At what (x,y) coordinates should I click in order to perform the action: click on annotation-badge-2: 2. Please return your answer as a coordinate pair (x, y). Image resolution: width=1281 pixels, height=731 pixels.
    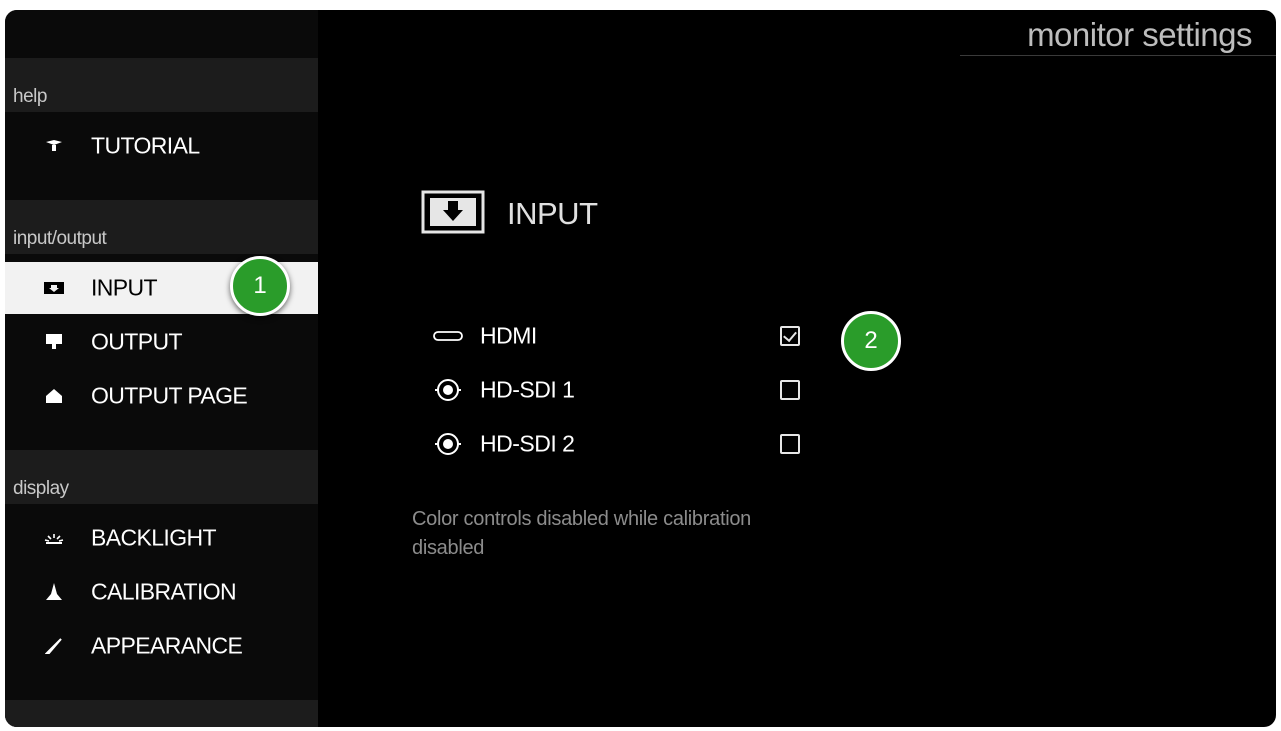
    Looking at the image, I should click on (871, 341).